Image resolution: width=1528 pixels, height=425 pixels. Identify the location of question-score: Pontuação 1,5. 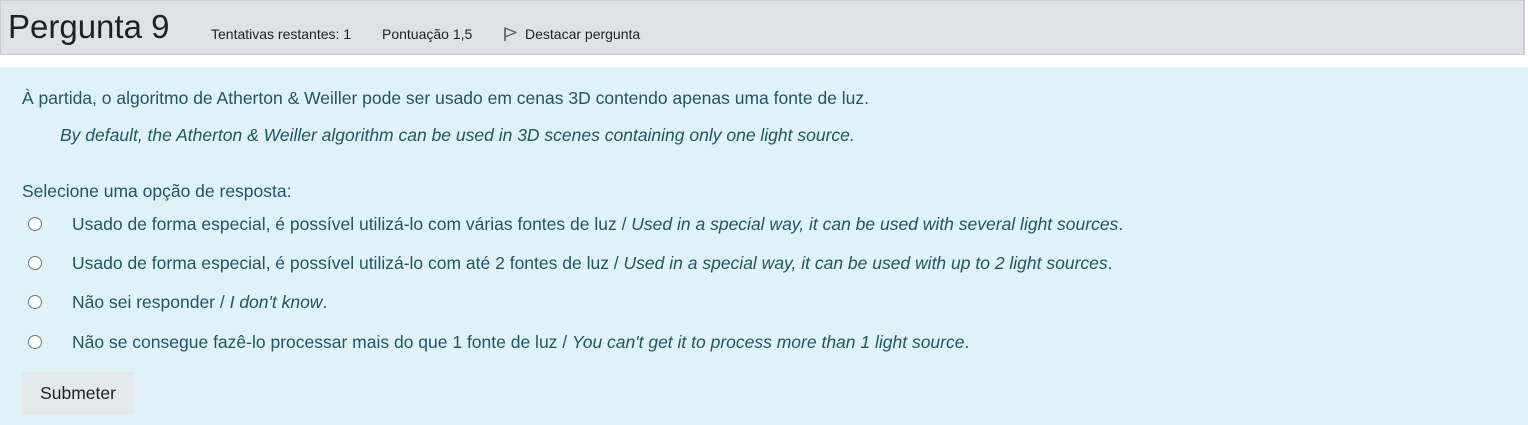
(427, 34).